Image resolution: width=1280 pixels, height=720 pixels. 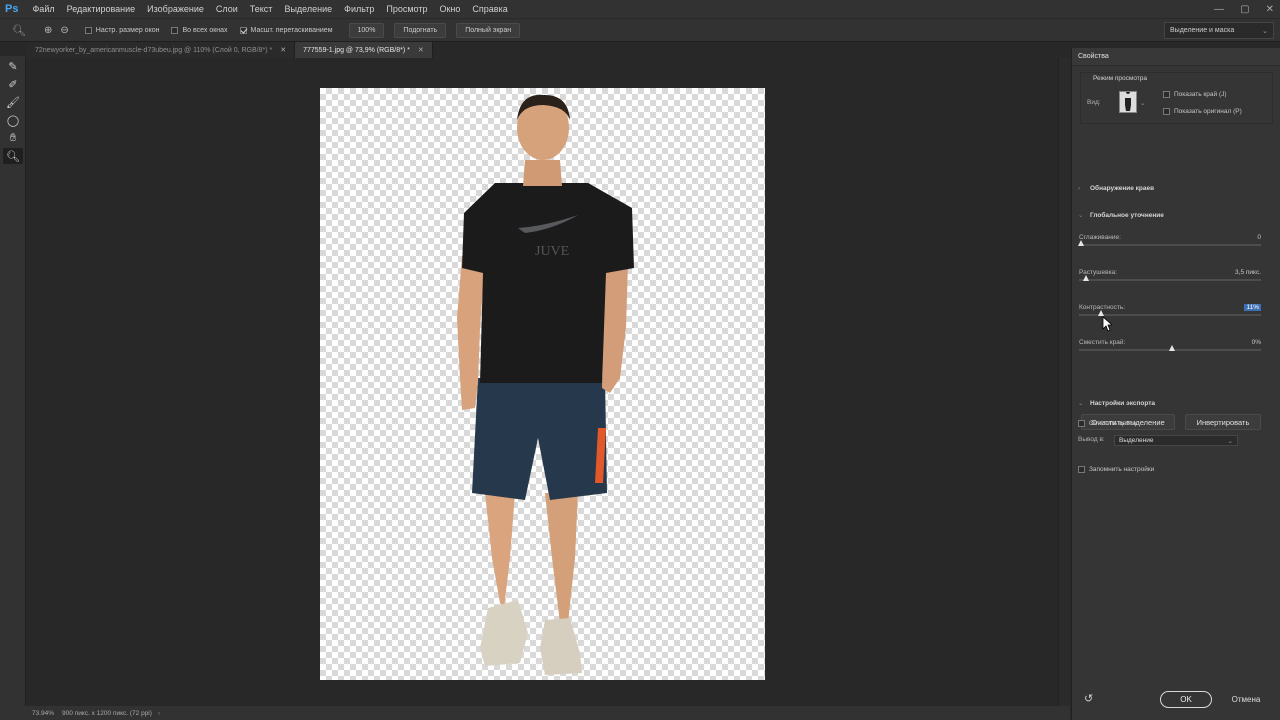 I want to click on menu-layers: Слои, so click(x=227, y=9).